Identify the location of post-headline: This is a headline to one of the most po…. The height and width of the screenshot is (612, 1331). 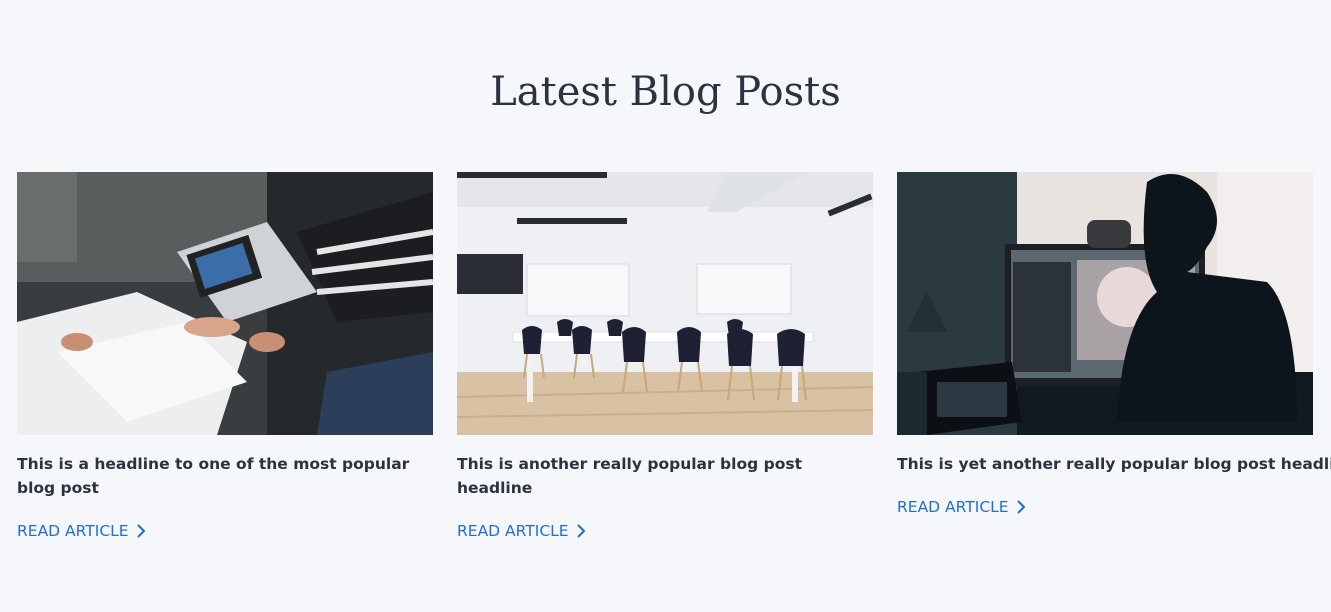
(225, 476).